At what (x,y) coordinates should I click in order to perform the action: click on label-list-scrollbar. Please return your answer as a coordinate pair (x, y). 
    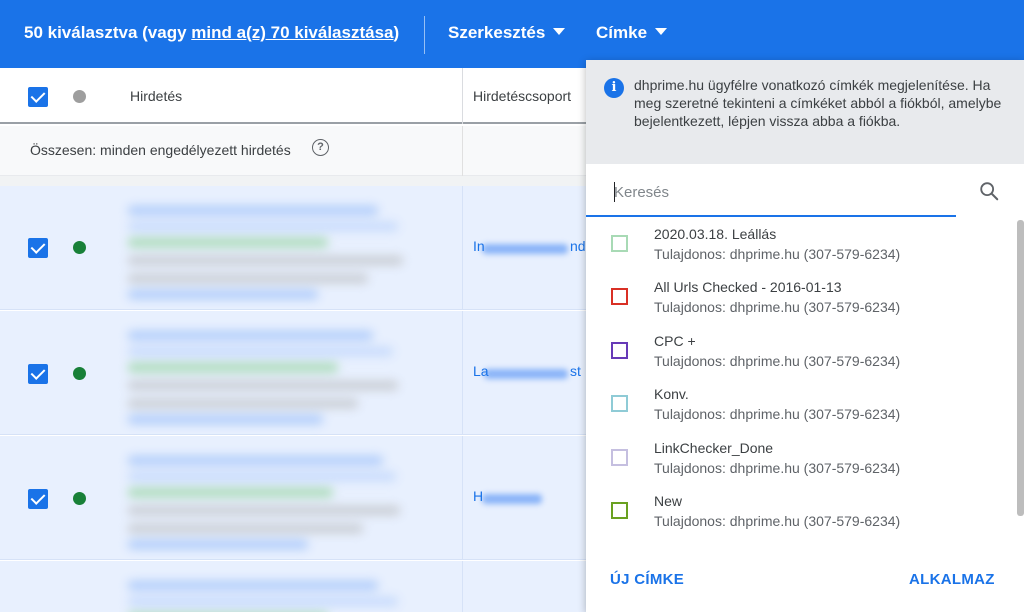
    Looking at the image, I should click on (1020, 368).